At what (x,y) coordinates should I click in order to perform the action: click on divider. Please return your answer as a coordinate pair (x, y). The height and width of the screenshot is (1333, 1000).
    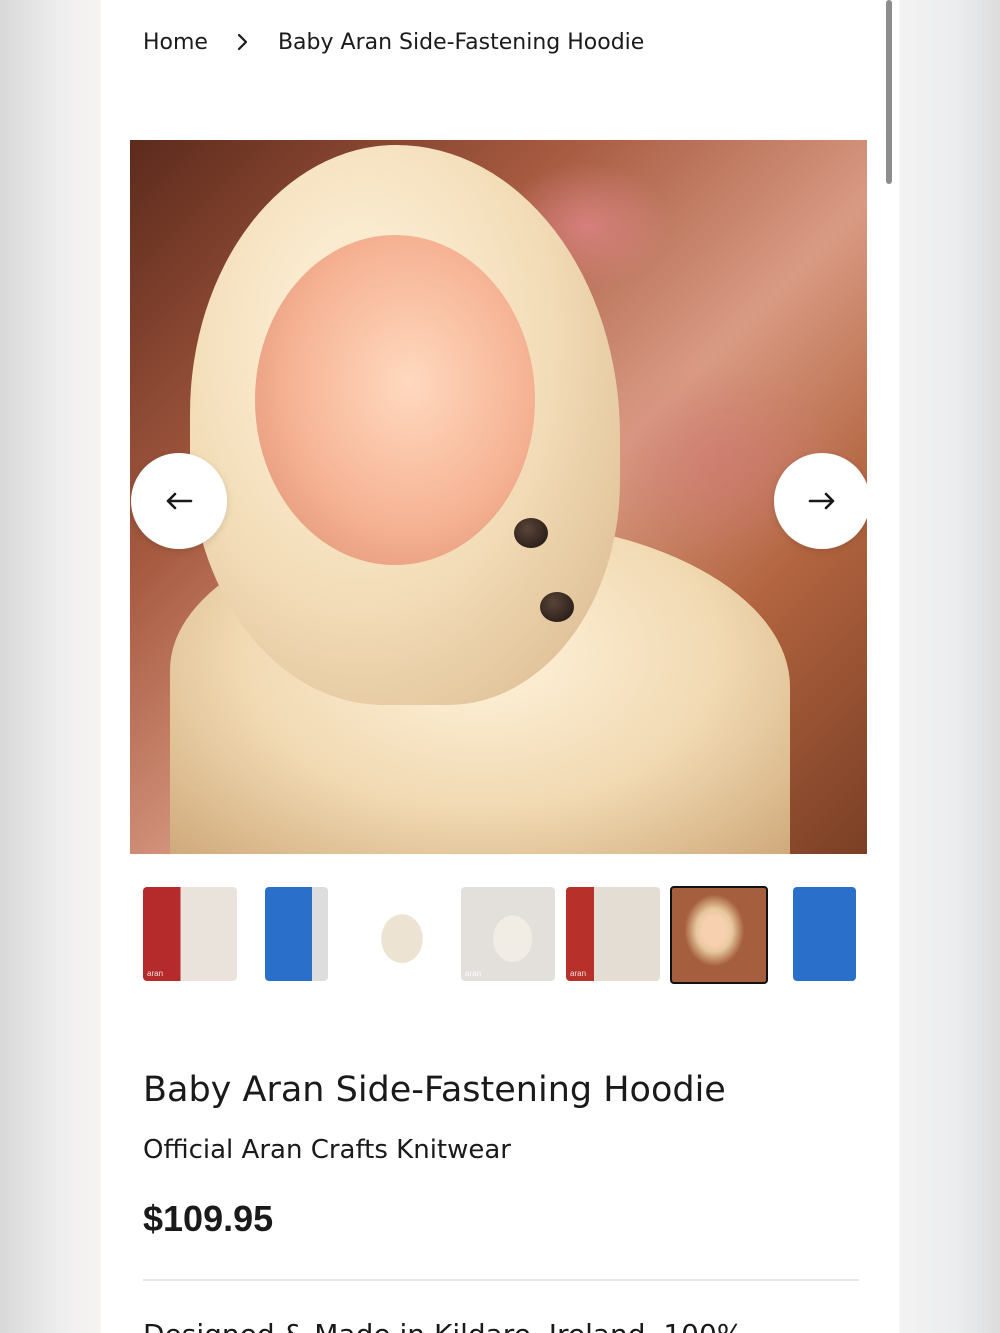
    Looking at the image, I should click on (501, 1280).